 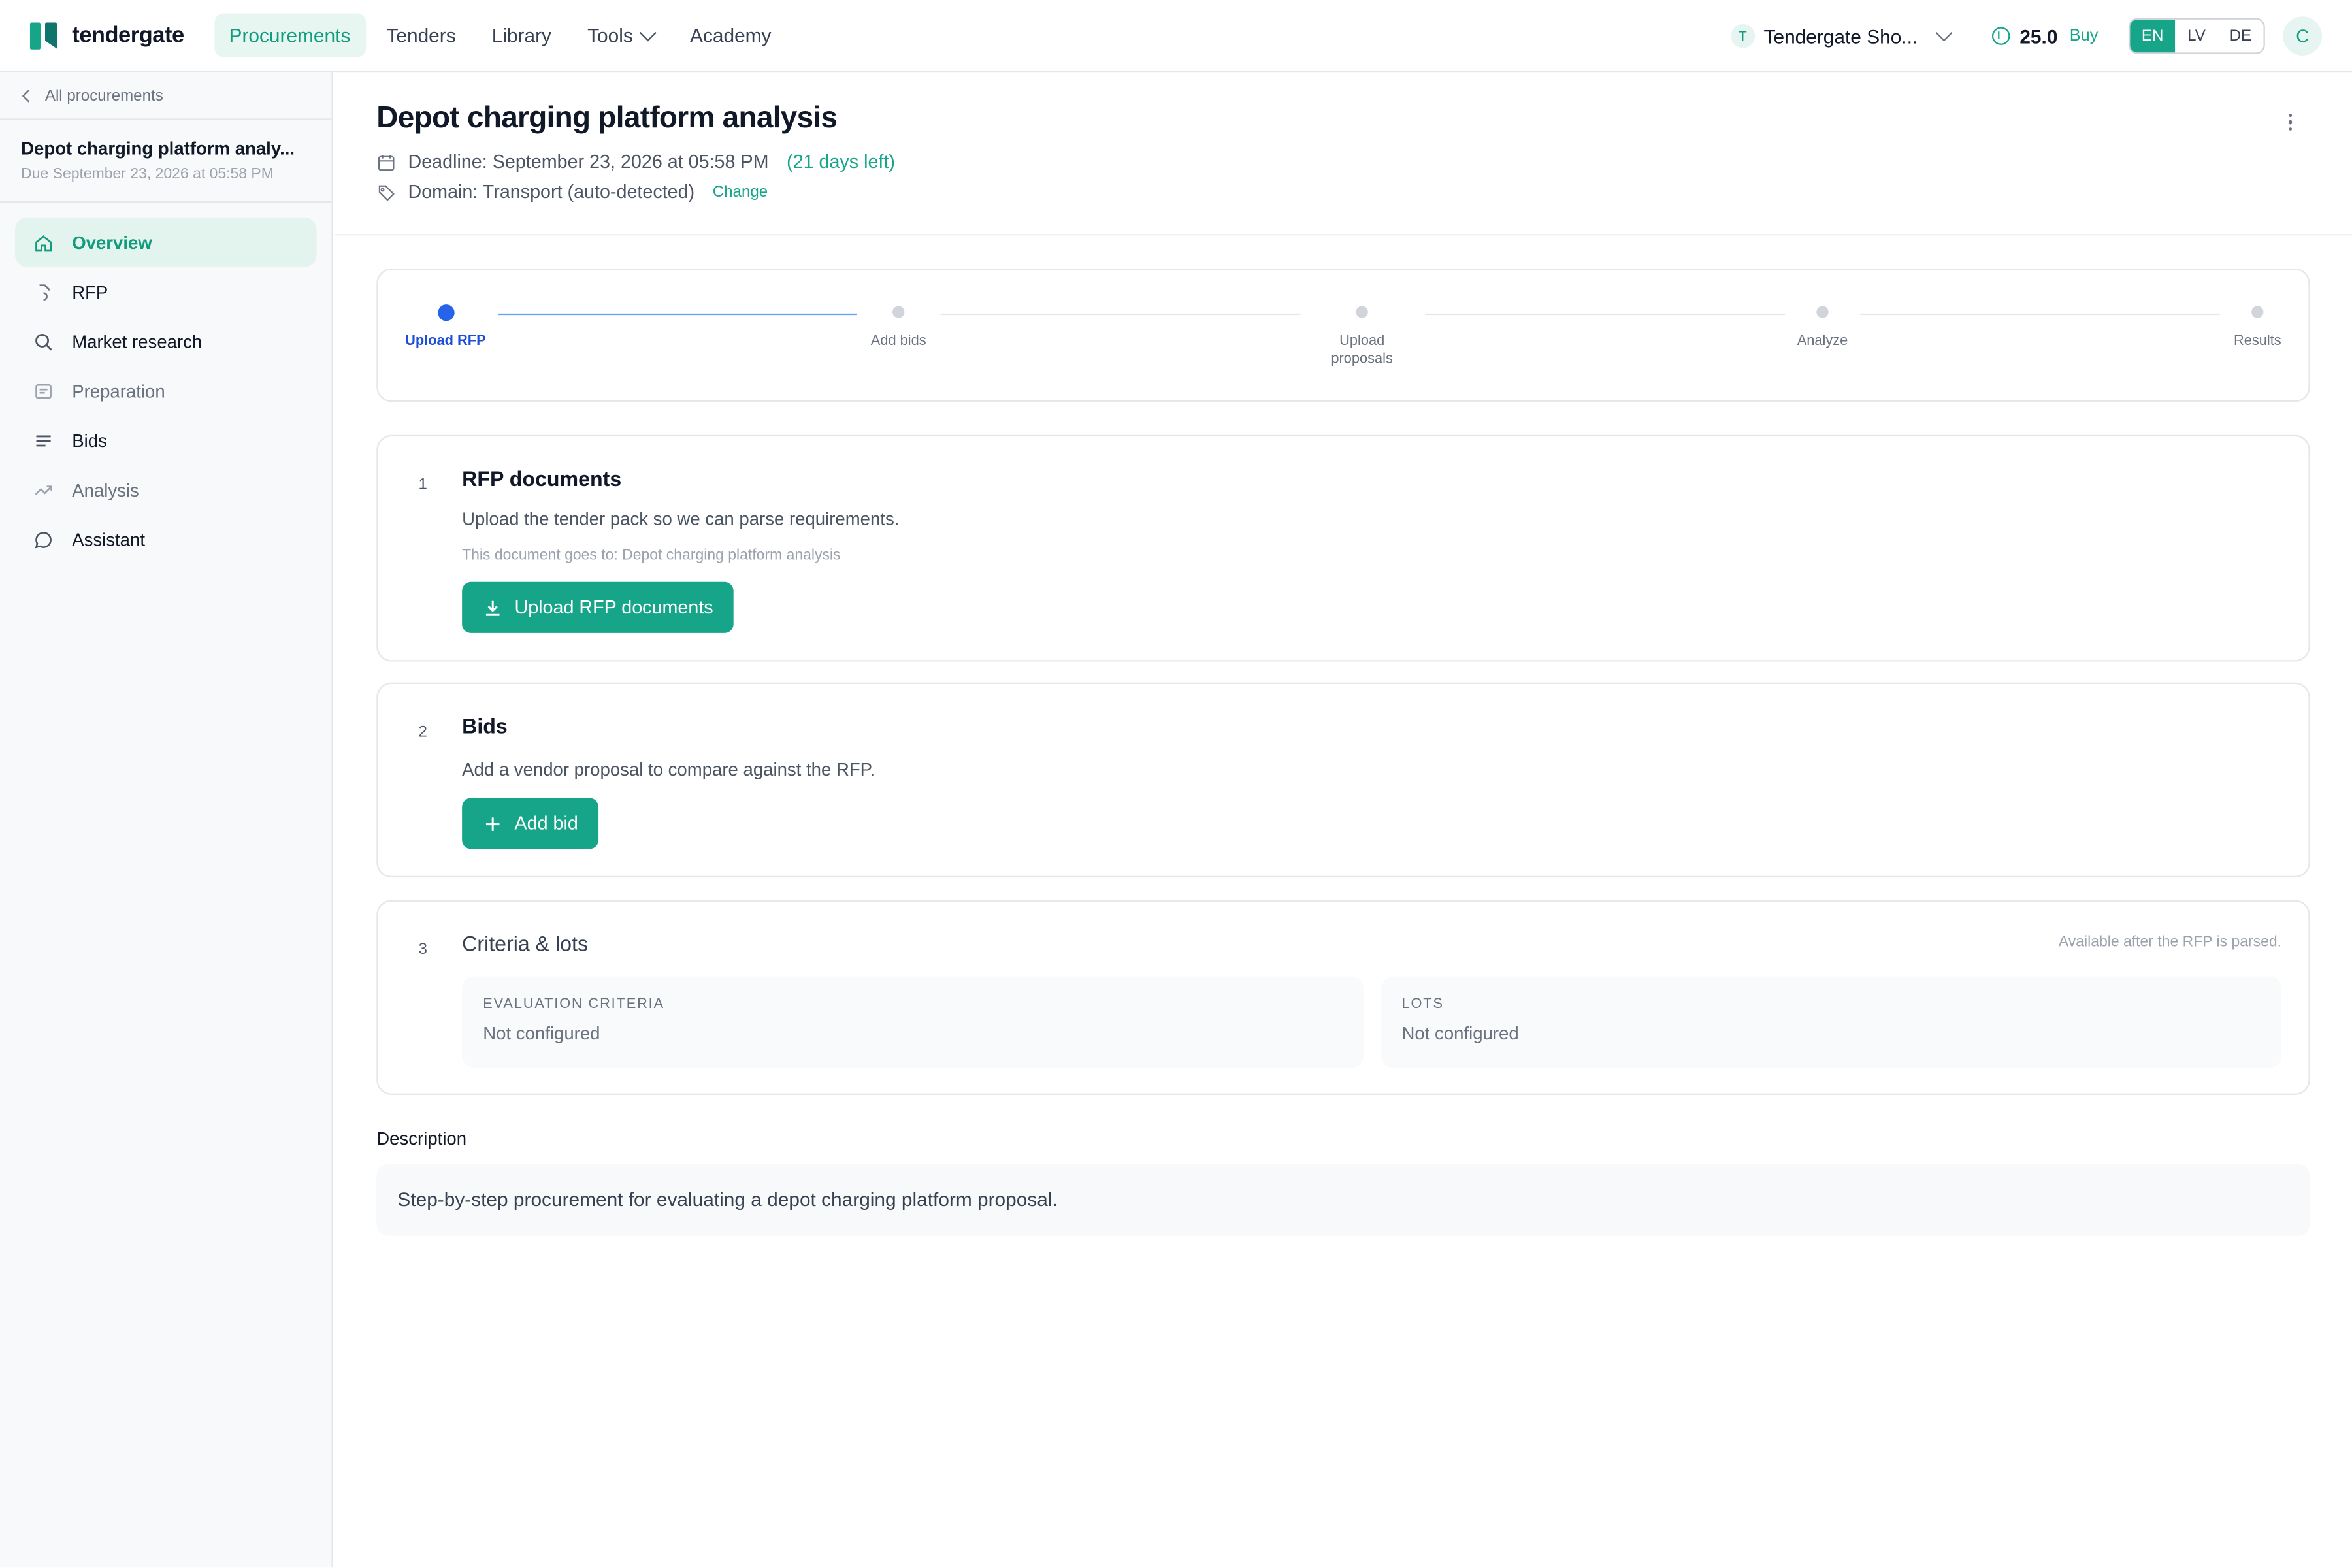 What do you see at coordinates (492, 823) in the screenshot?
I see `plus-icon` at bounding box center [492, 823].